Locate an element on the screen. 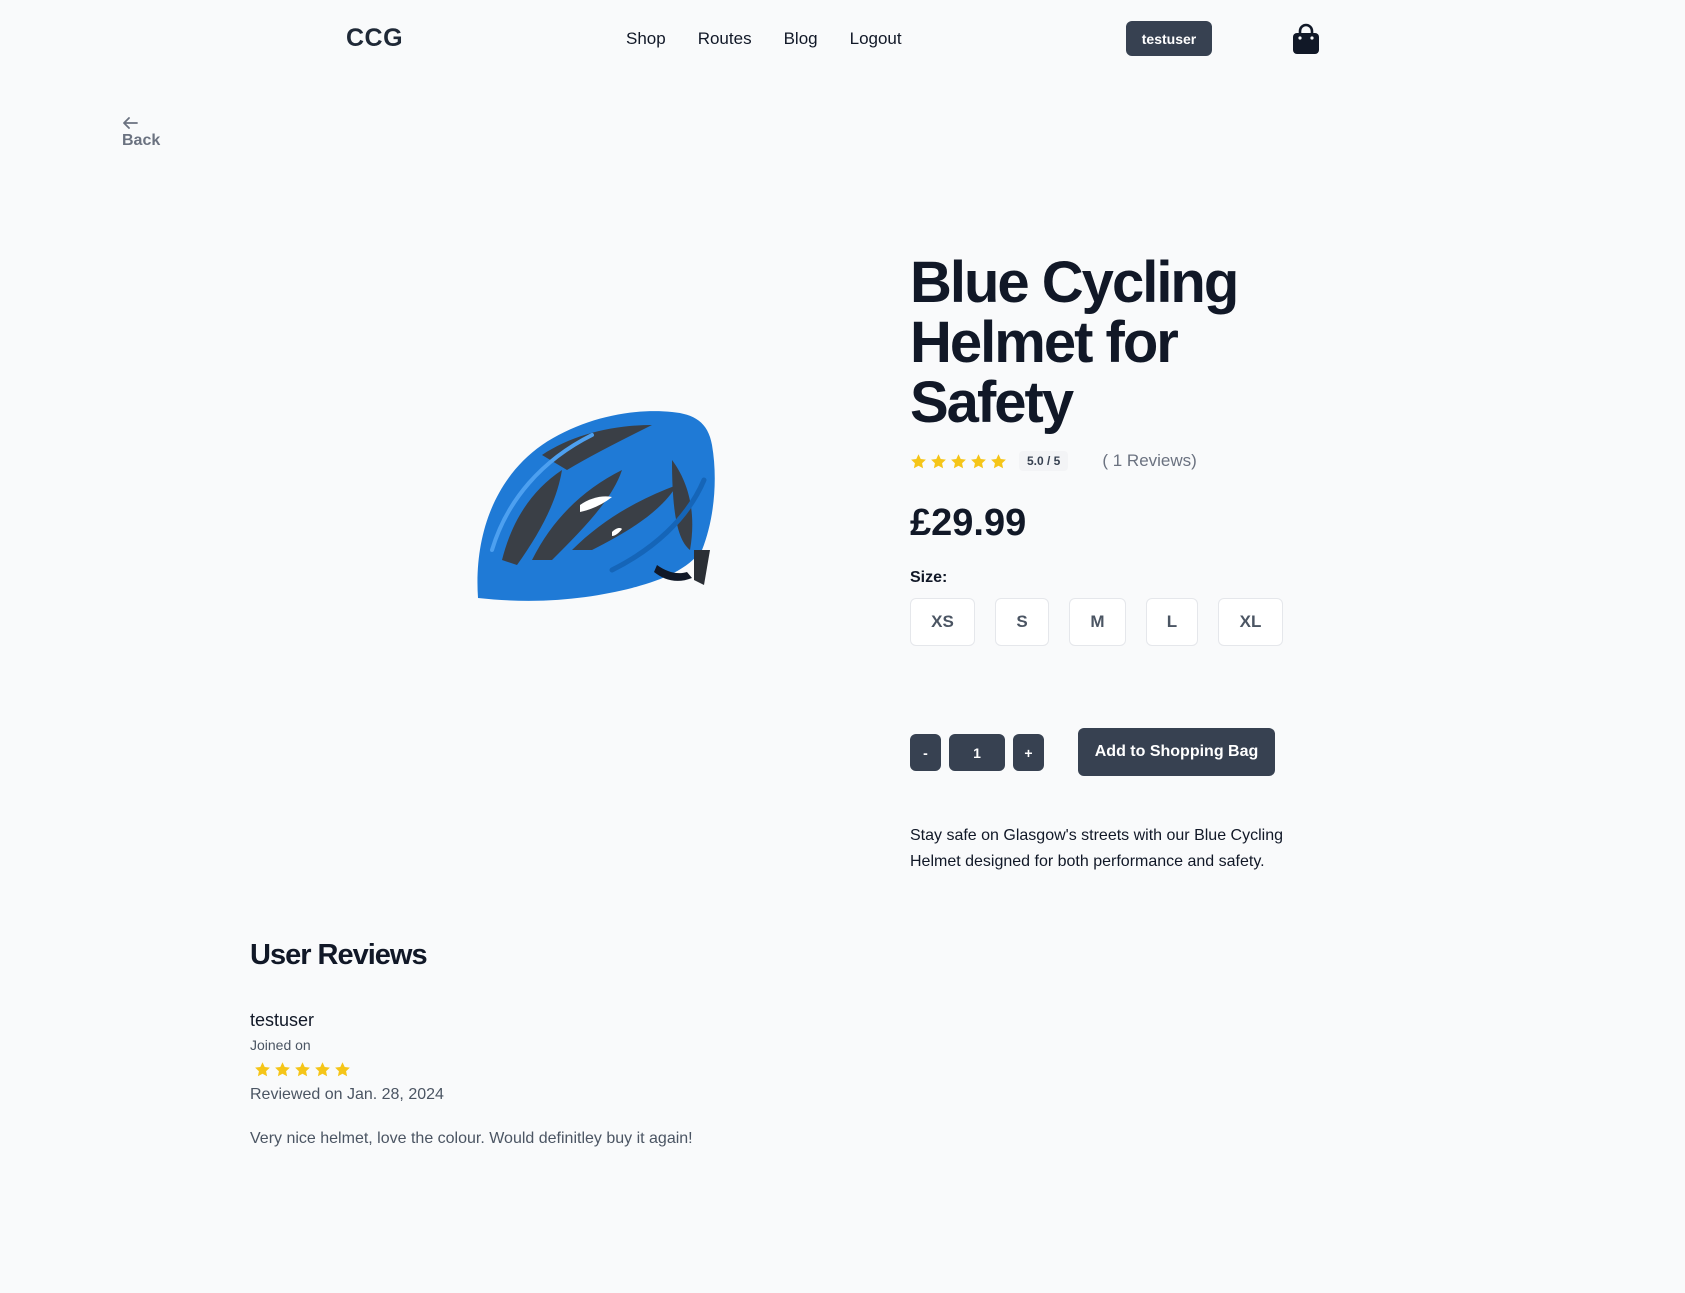  size-option-xl: XL is located at coordinates (1250, 622).